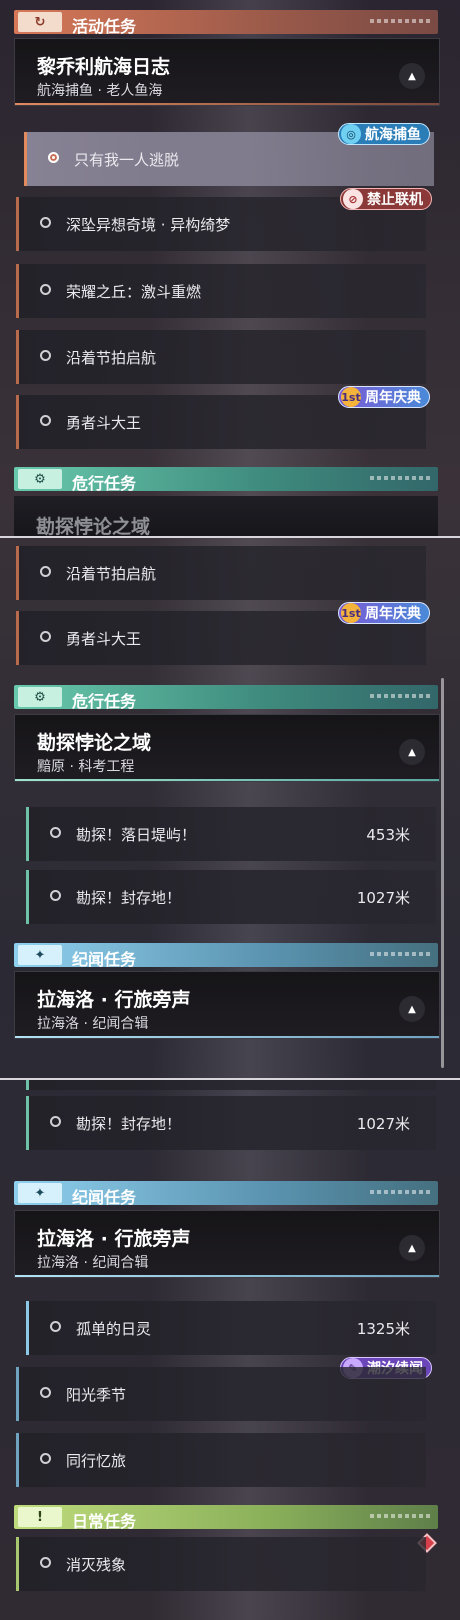 The image size is (460, 1620). I want to click on quest-row: 荣耀之丘：激斗重燃, so click(221, 291).